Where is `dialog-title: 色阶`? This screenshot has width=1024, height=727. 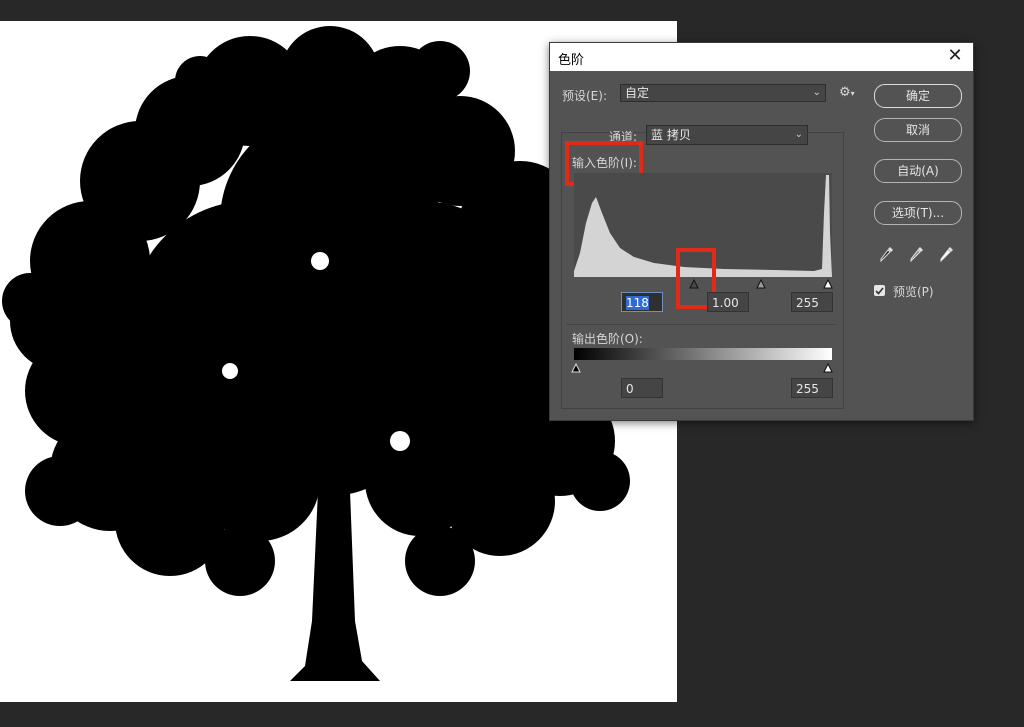 dialog-title: 色阶 is located at coordinates (571, 60).